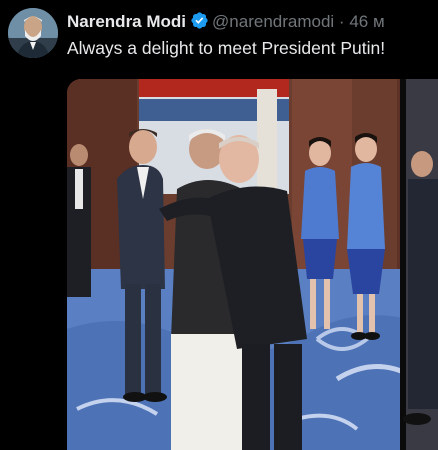 This screenshot has width=438, height=450. What do you see at coordinates (366, 21) in the screenshot?
I see `tweet-timestamp: 46 м` at bounding box center [366, 21].